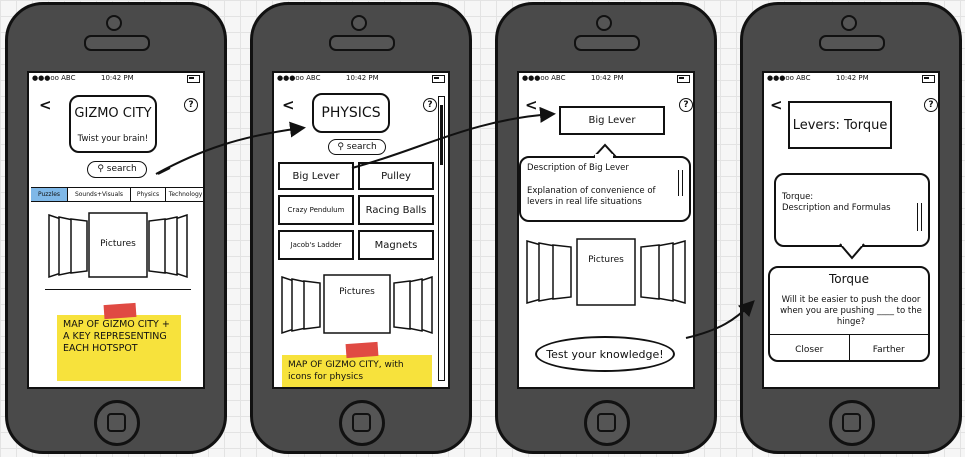 This screenshot has height=457, width=965. I want to click on test-knowledge-button: Test your knowledge!, so click(605, 354).